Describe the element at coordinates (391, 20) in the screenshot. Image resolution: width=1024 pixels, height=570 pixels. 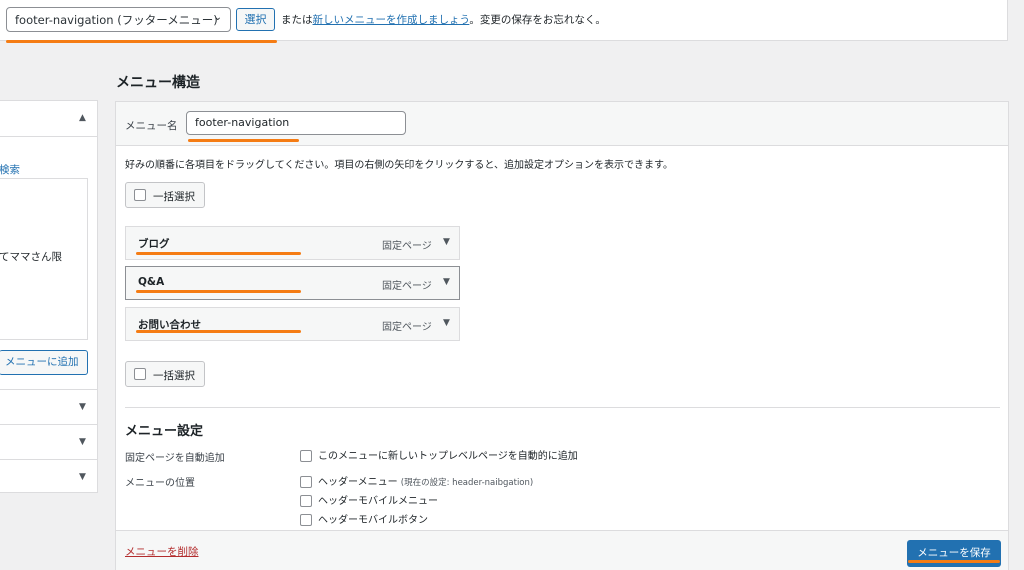
I see `create-new-menu-link: 新しいメニューを作成しましょう` at that location.